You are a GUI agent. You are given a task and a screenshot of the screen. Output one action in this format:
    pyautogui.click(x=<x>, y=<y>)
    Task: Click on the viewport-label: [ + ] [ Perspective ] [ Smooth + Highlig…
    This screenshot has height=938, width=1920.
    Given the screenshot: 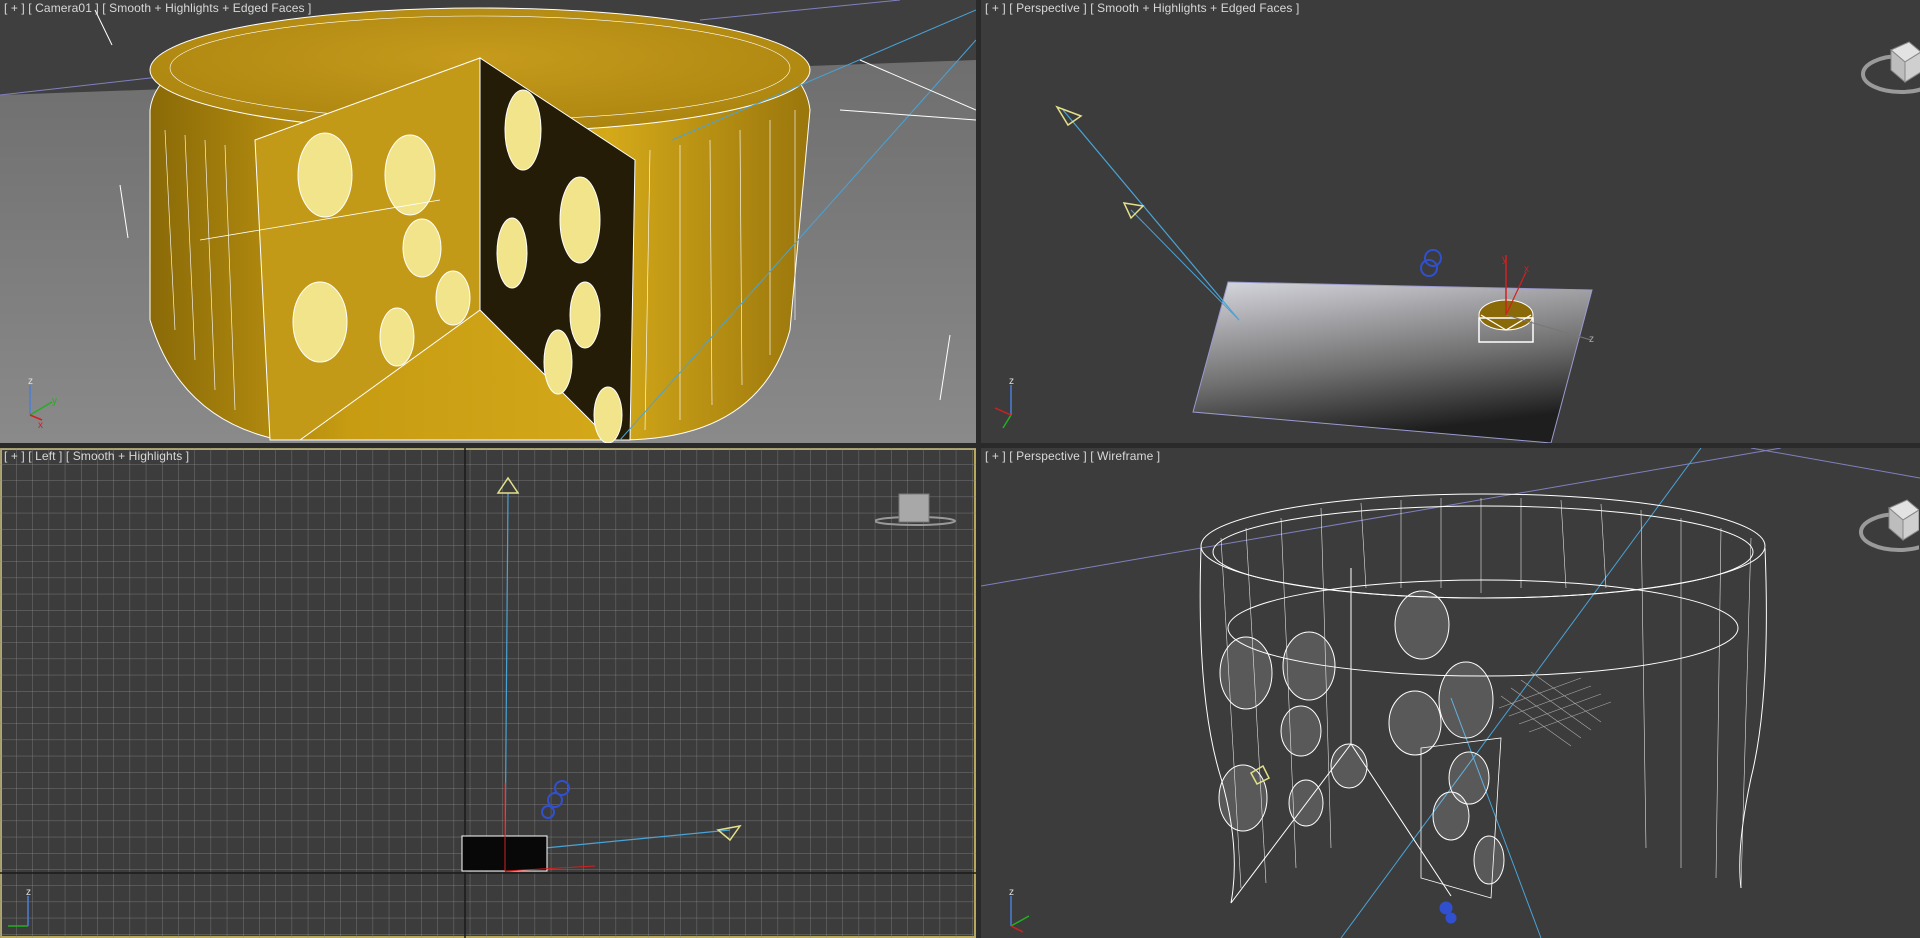 What is the action you would take?
    pyautogui.click(x=1142, y=8)
    